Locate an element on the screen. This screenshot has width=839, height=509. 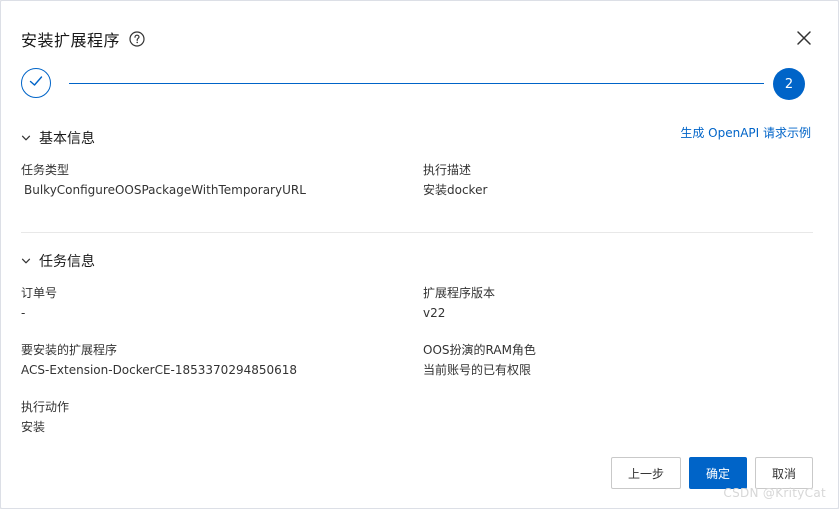
ext-version-value: v22 is located at coordinates (434, 313).